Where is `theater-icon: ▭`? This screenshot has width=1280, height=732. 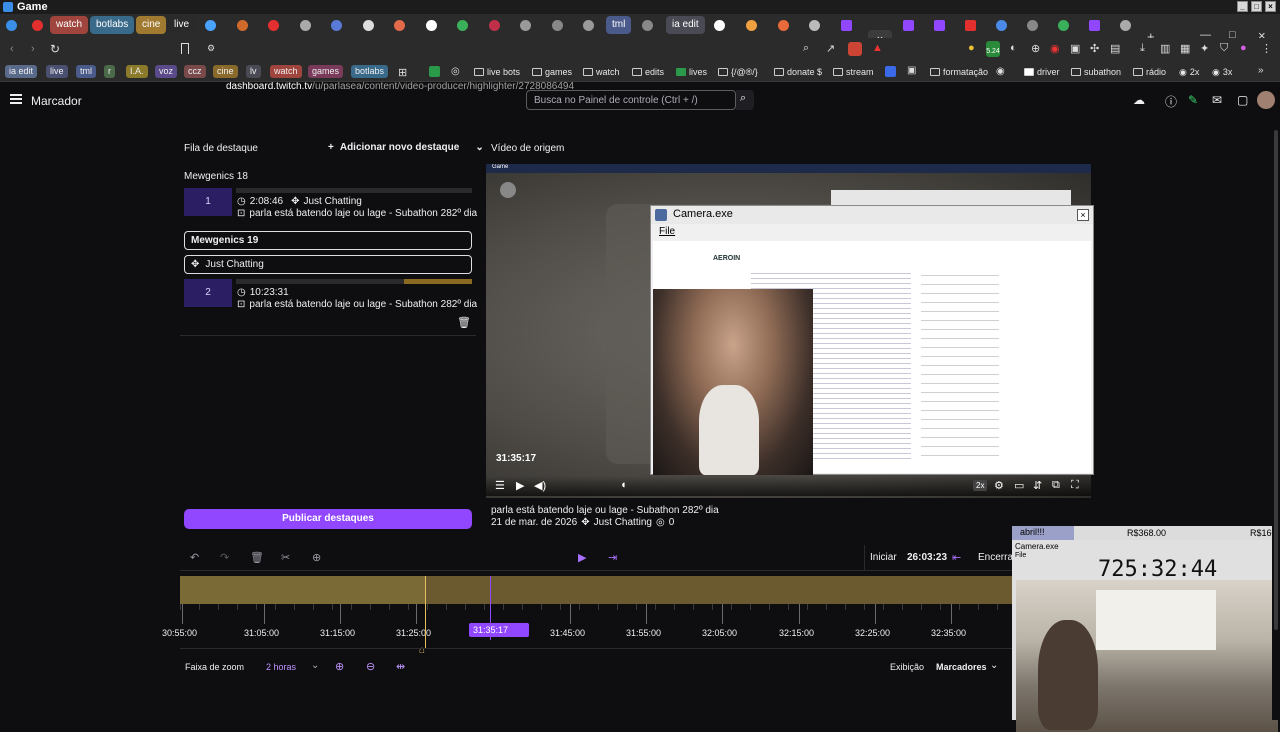
theater-icon: ▭ is located at coordinates (1019, 485).